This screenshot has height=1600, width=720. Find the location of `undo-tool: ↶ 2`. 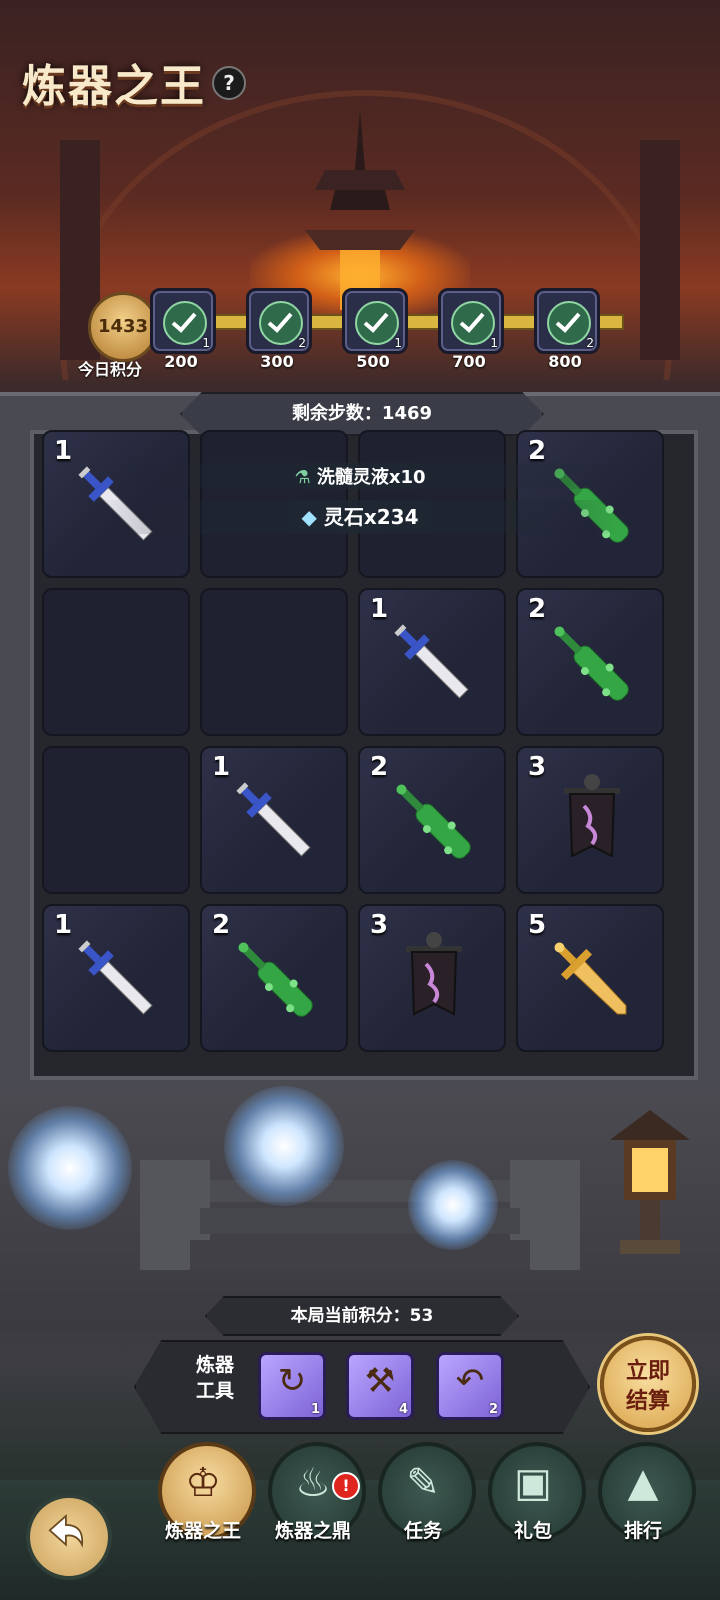

undo-tool: ↶ 2 is located at coordinates (470, 1386).